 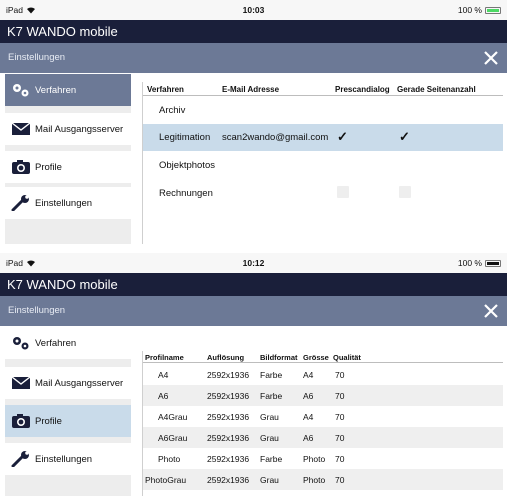 I want to click on table-row: A6Grau 2592x1936 Grau A6 70, so click(x=323, y=437).